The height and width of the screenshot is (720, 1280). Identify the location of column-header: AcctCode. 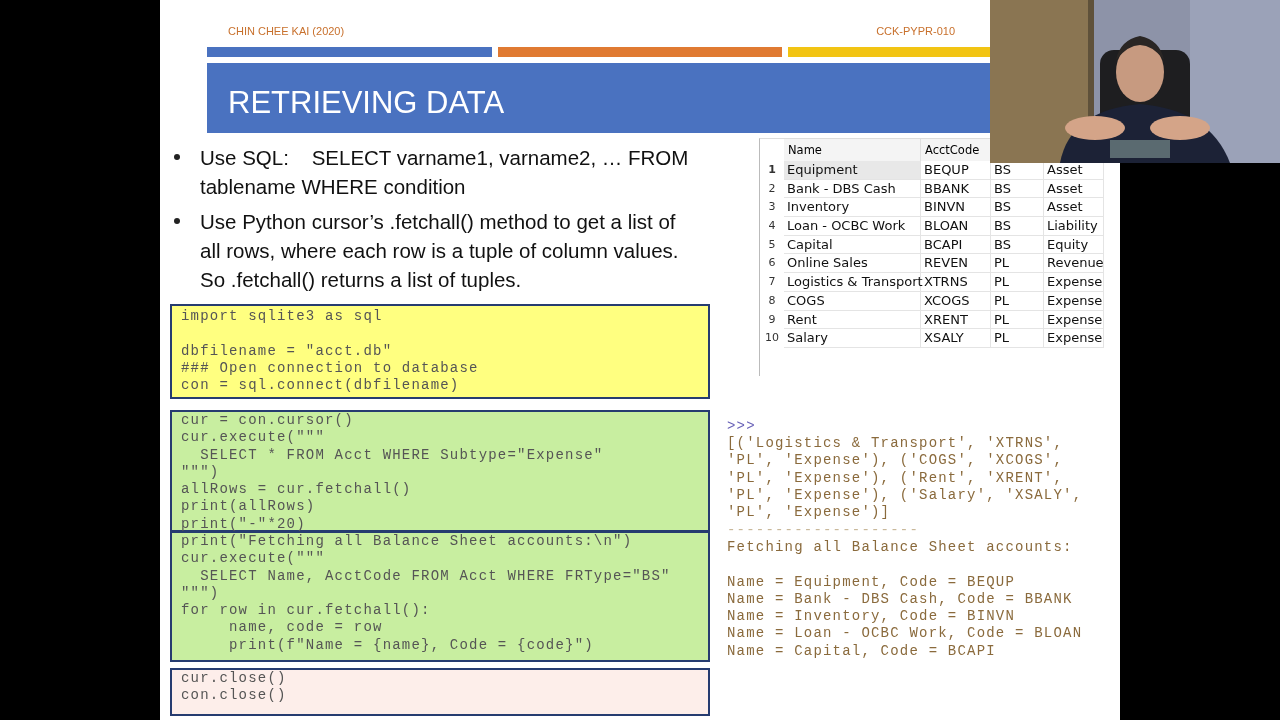
(956, 150).